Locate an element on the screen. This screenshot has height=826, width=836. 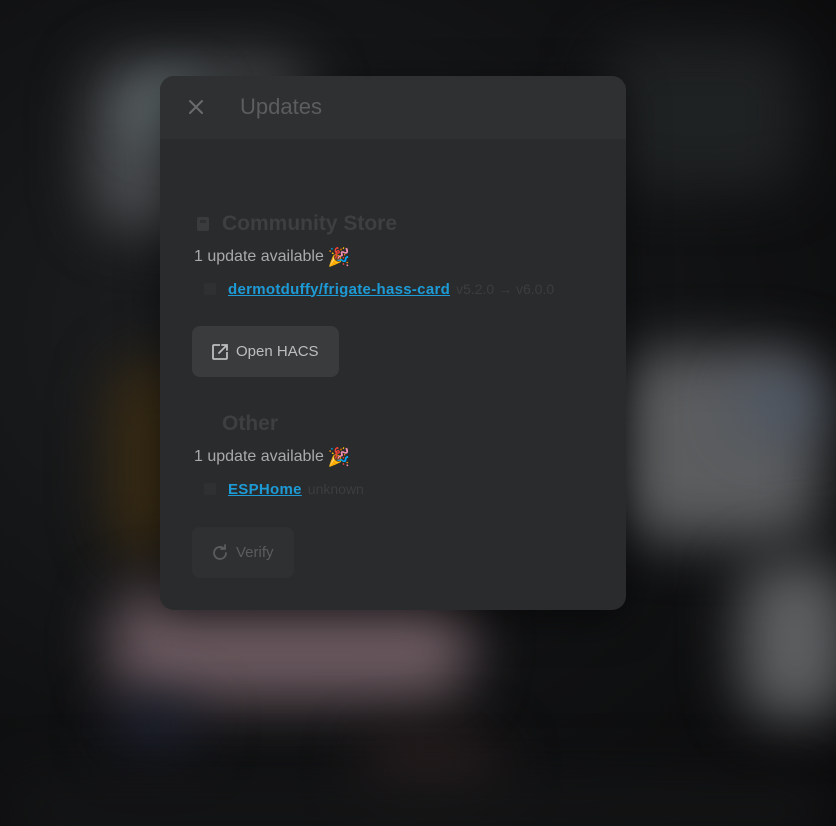
section-placeholder-icon is located at coordinates (203, 424).